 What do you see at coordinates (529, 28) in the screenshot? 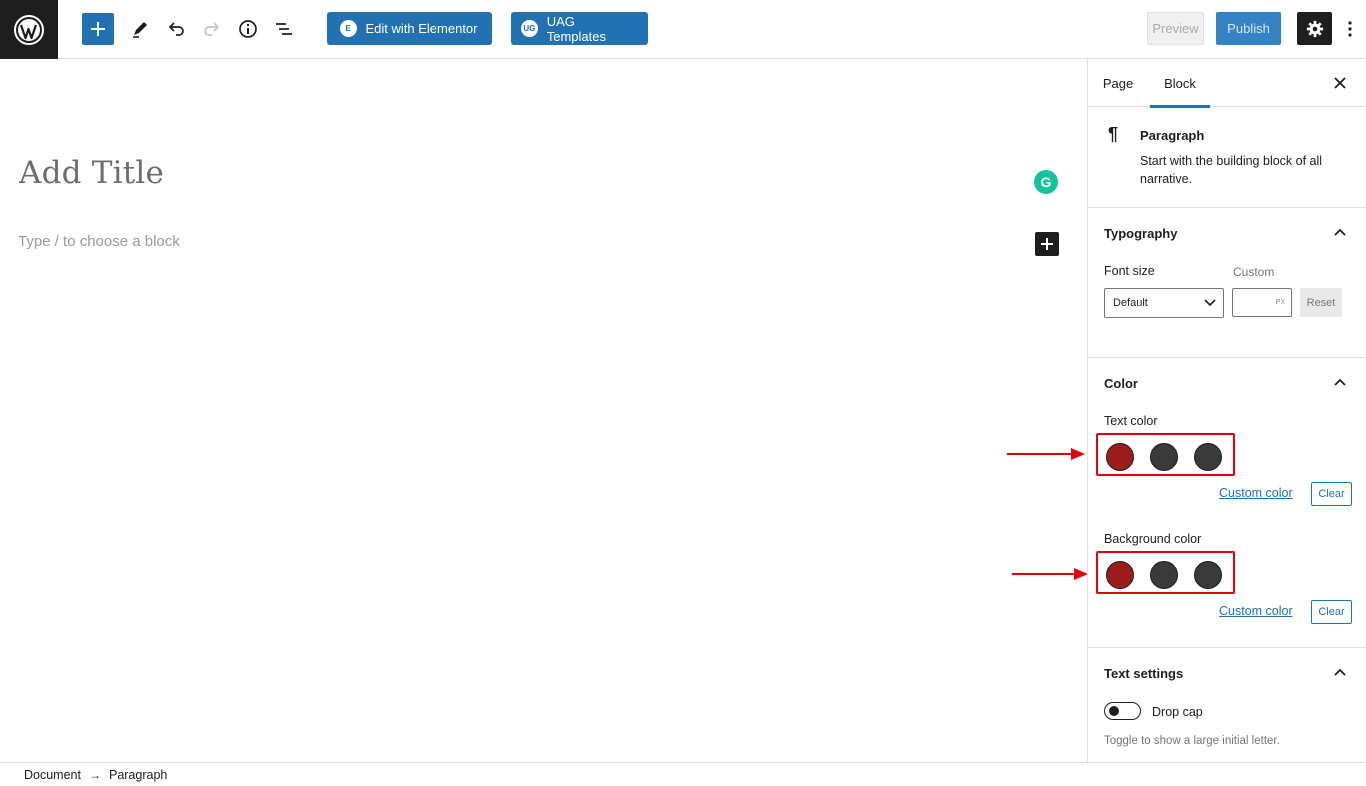
I see `uag-icon: UG` at bounding box center [529, 28].